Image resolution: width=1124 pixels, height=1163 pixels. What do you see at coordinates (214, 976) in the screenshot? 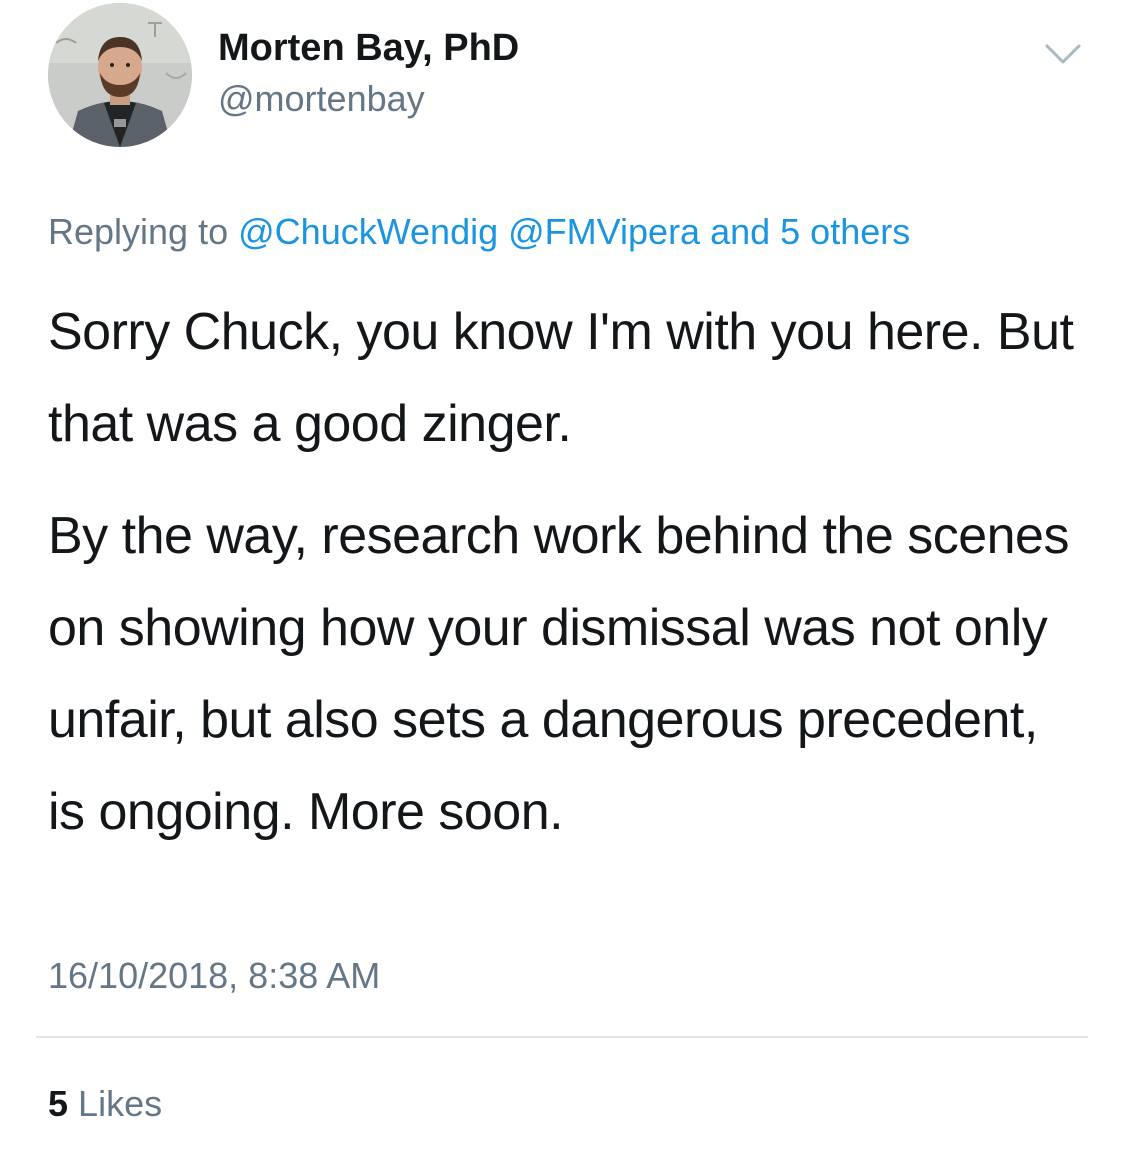
I see `tweet-timestamp: 16/10/2018, 8:38 AM` at bounding box center [214, 976].